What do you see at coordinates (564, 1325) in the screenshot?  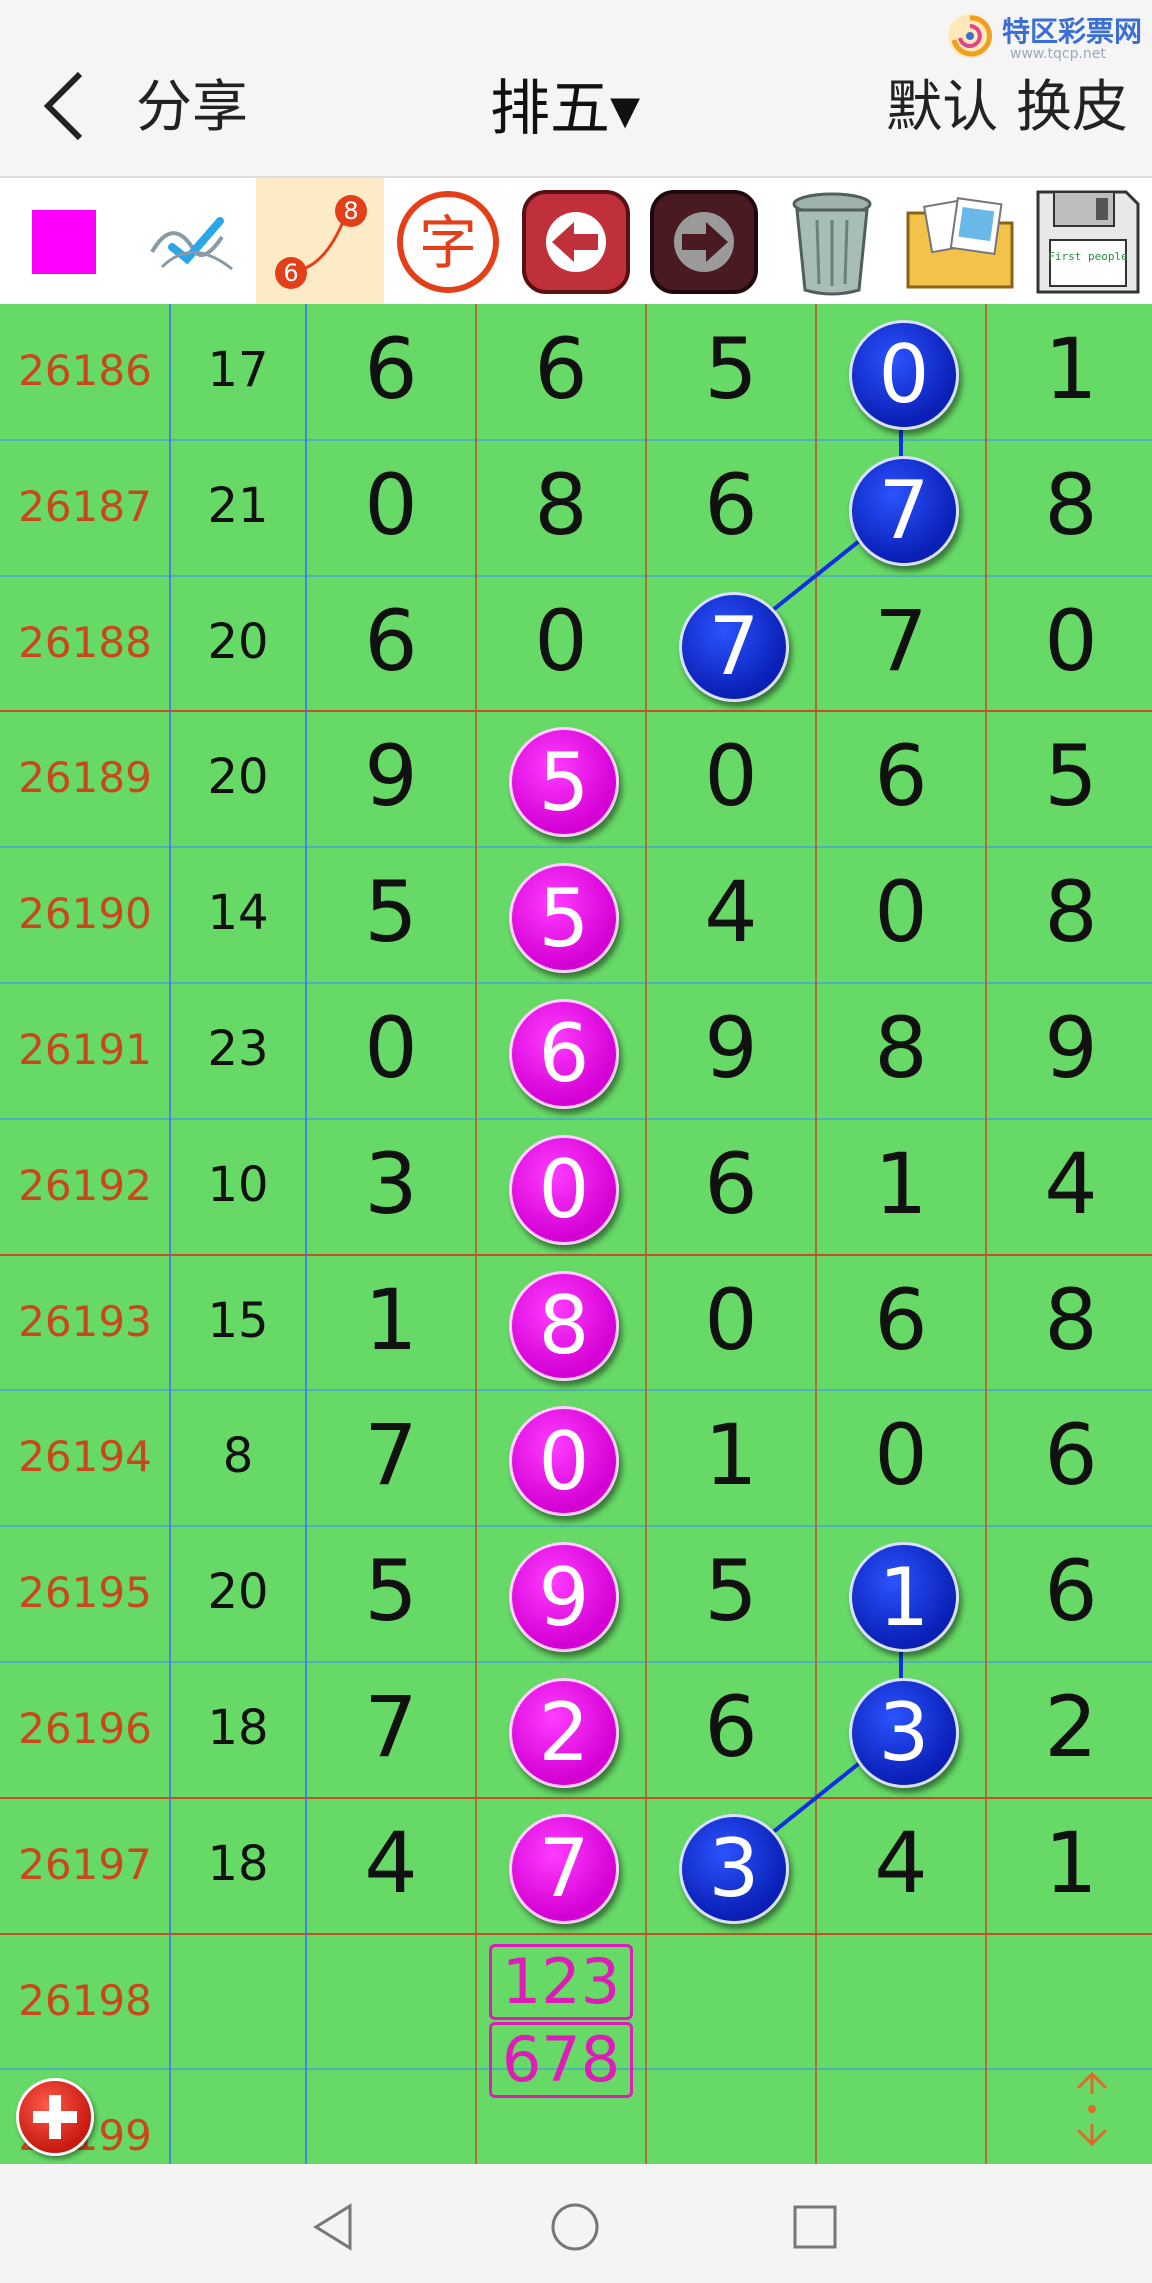 I see `pink-ball-digit: 8` at bounding box center [564, 1325].